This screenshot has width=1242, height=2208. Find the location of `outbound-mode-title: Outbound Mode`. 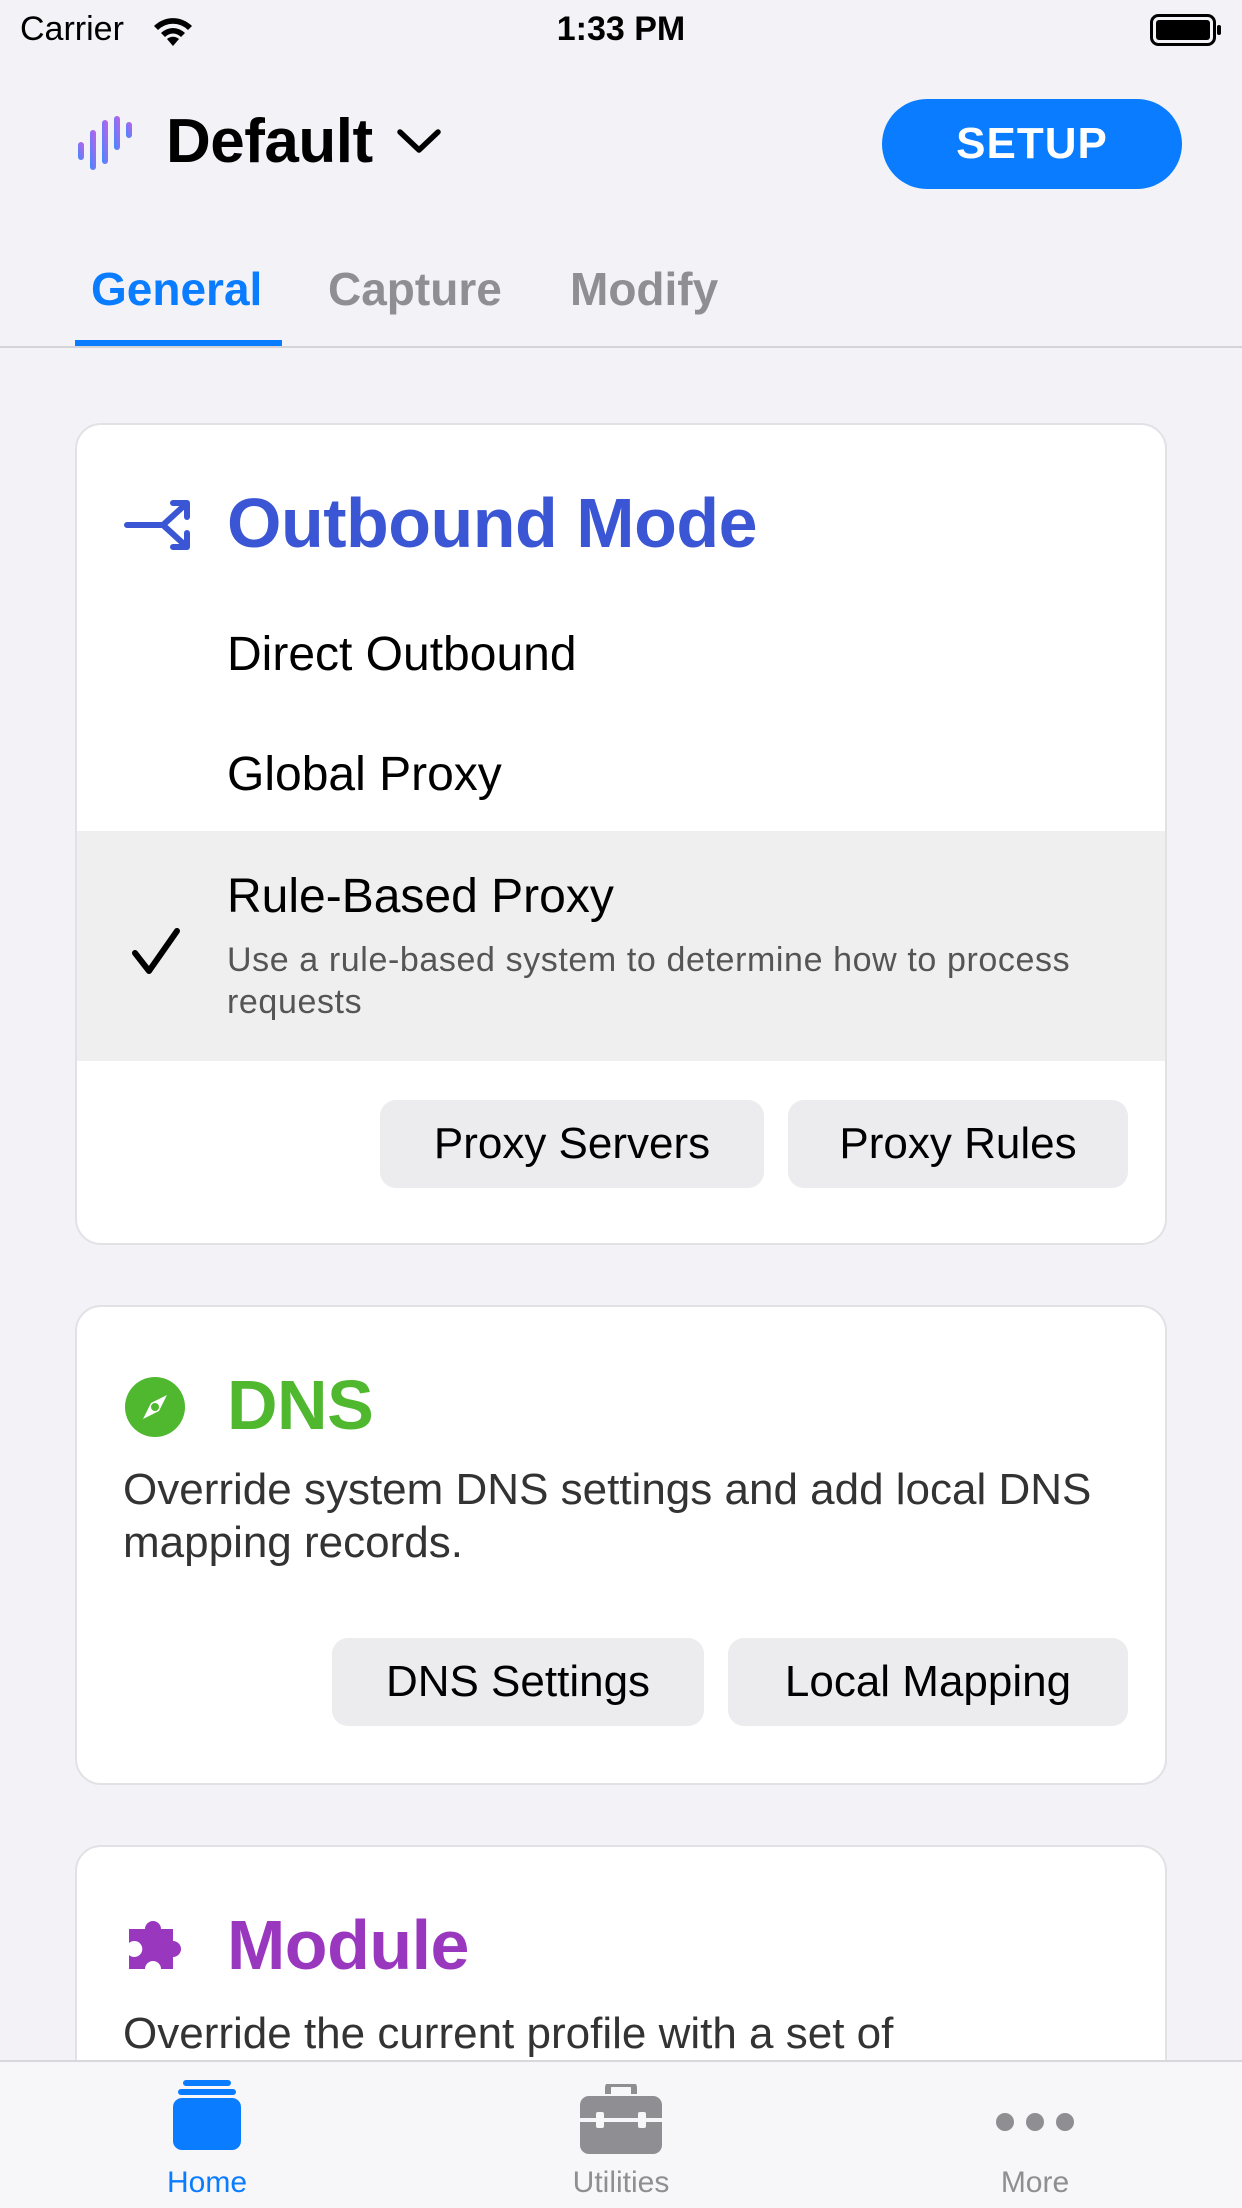

outbound-mode-title: Outbound Mode is located at coordinates (492, 523).